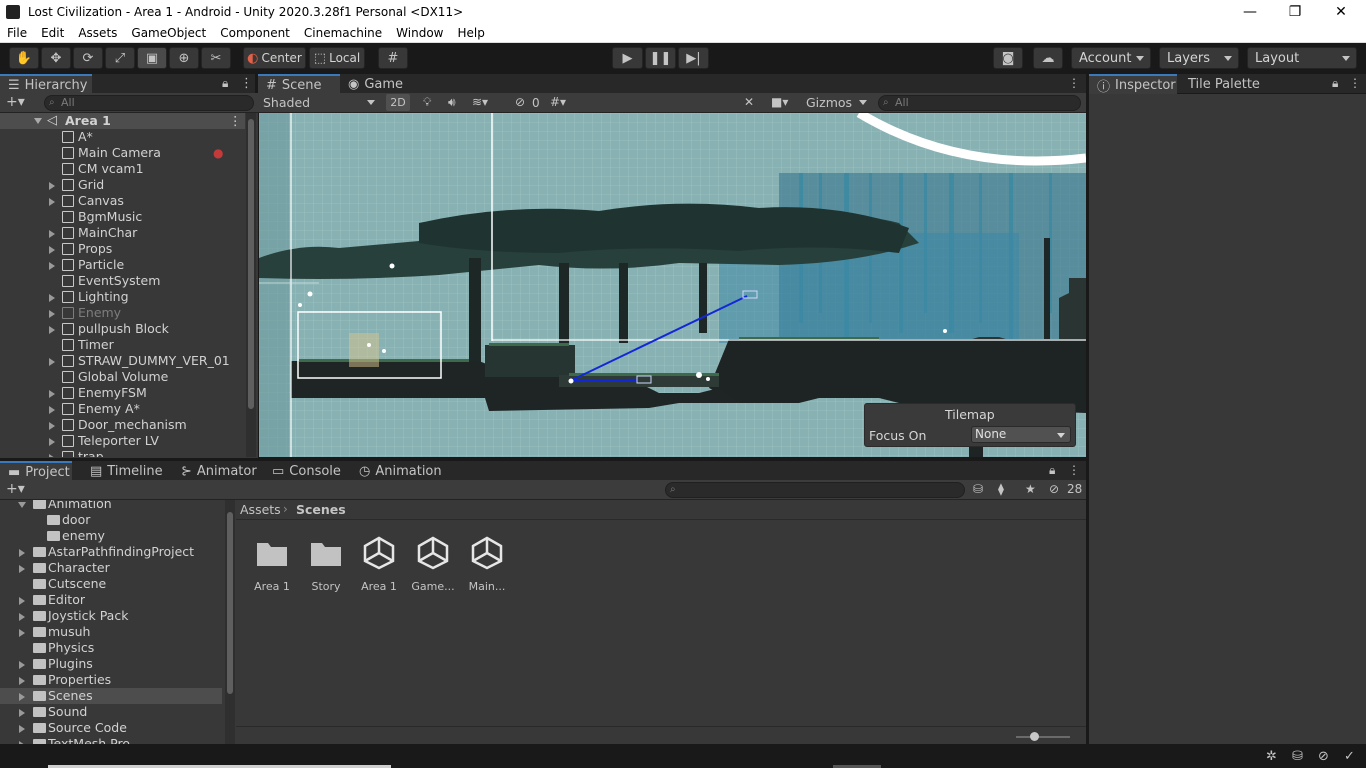 Image resolution: width=1366 pixels, height=768 pixels. Describe the element at coordinates (111, 616) in the screenshot. I see `project-folder-item: Joystick Pack` at that location.